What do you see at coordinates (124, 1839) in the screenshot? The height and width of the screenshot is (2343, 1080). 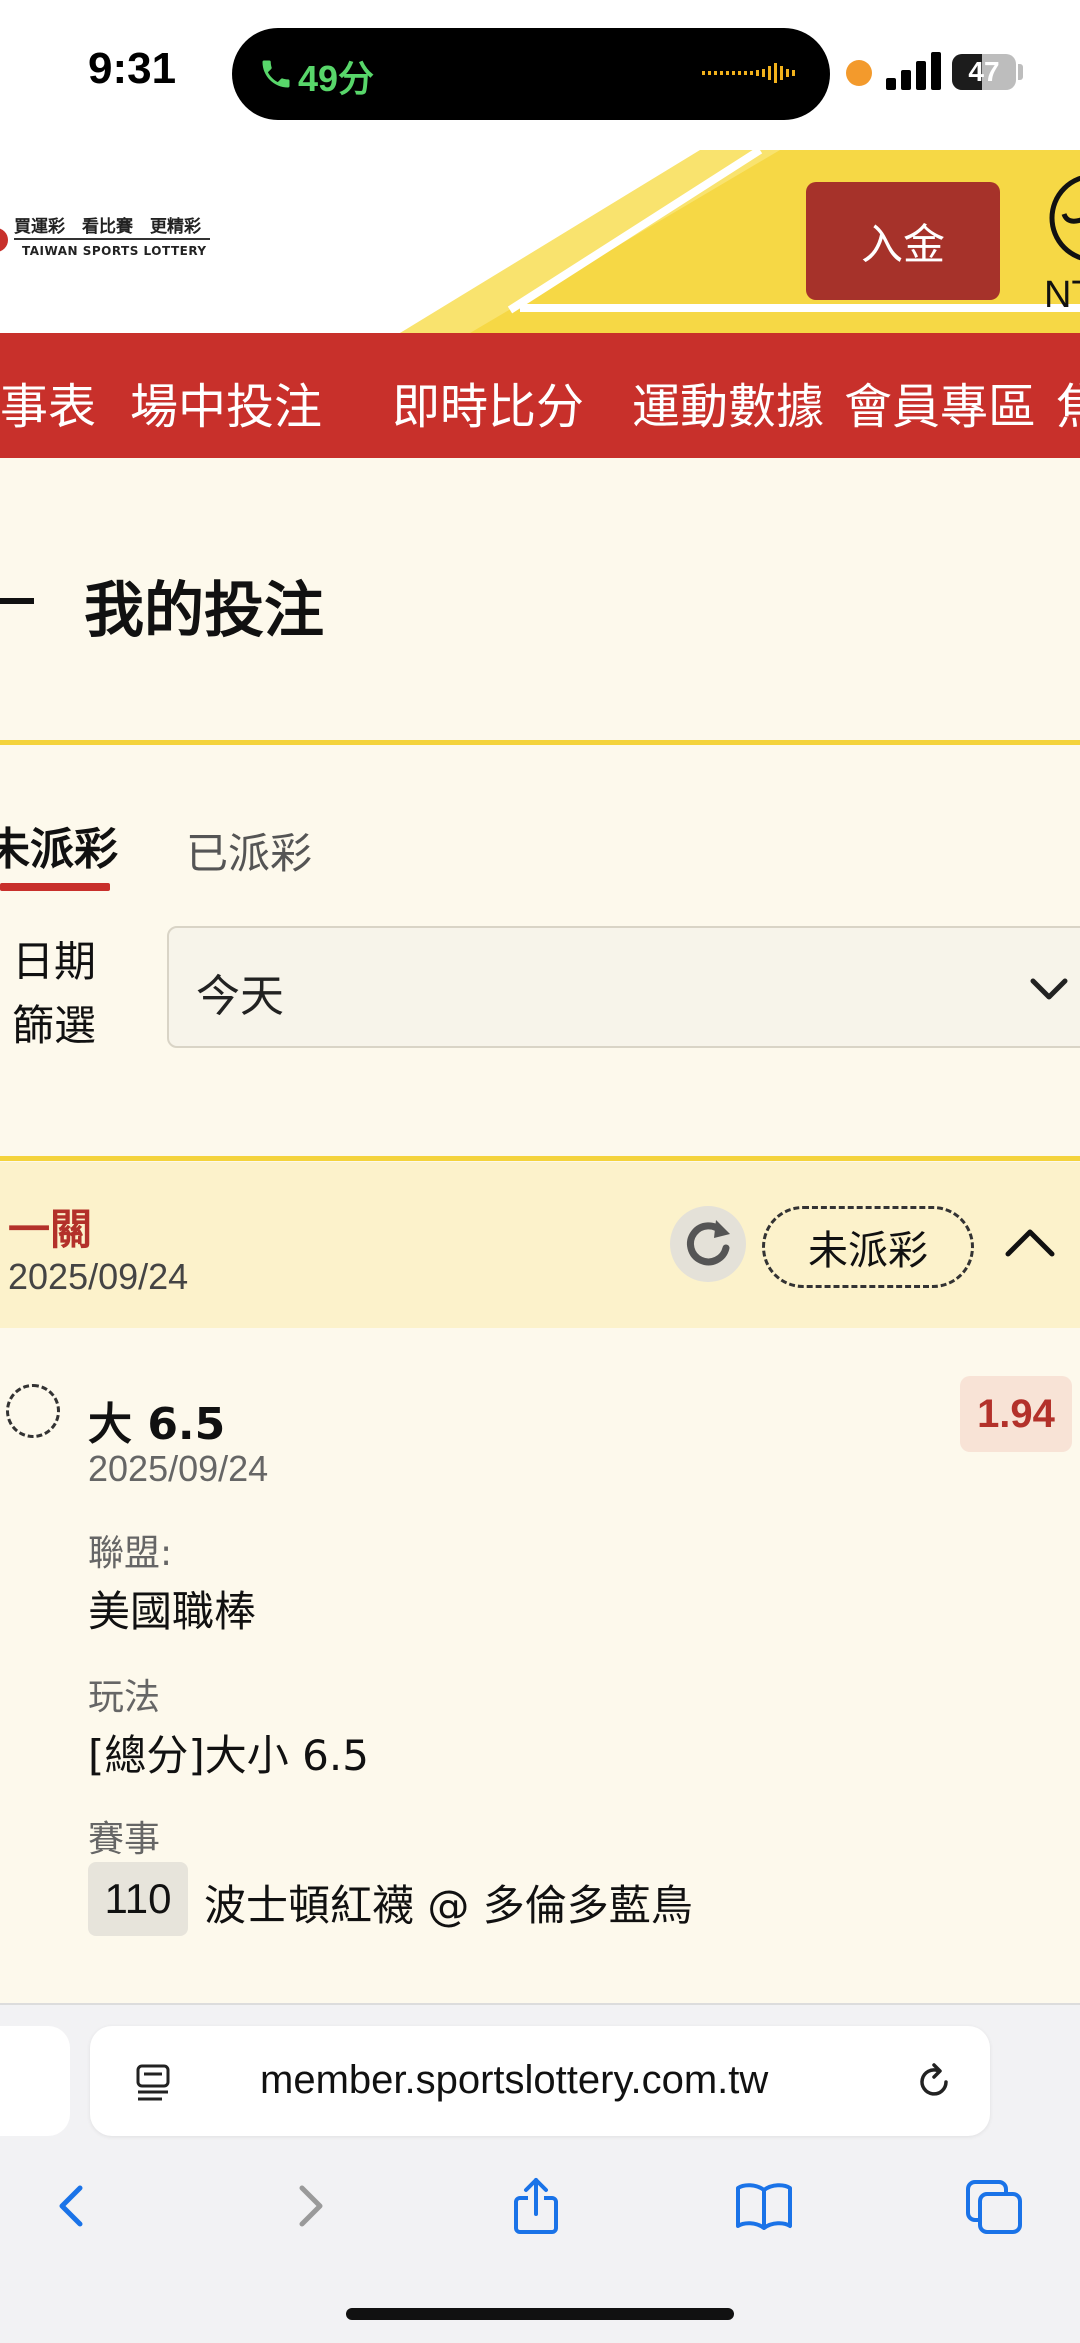 I see `event-label: 賽事` at bounding box center [124, 1839].